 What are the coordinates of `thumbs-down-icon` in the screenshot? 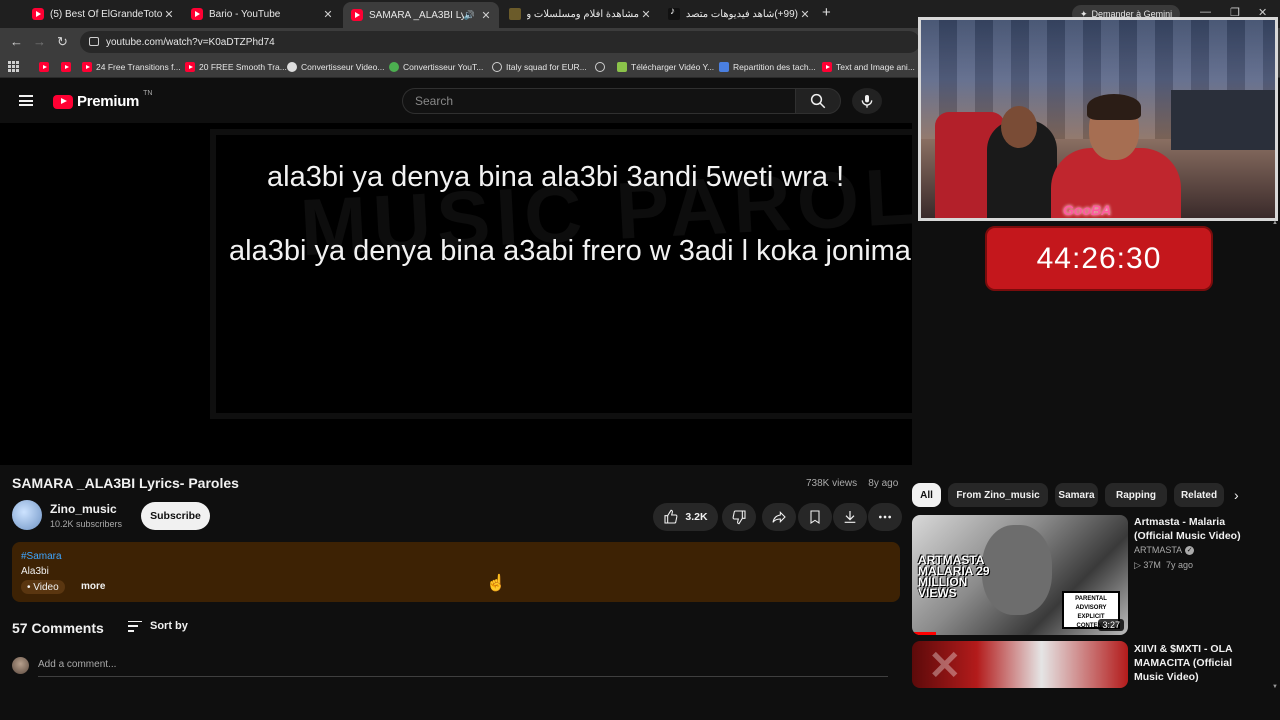 It's located at (739, 517).